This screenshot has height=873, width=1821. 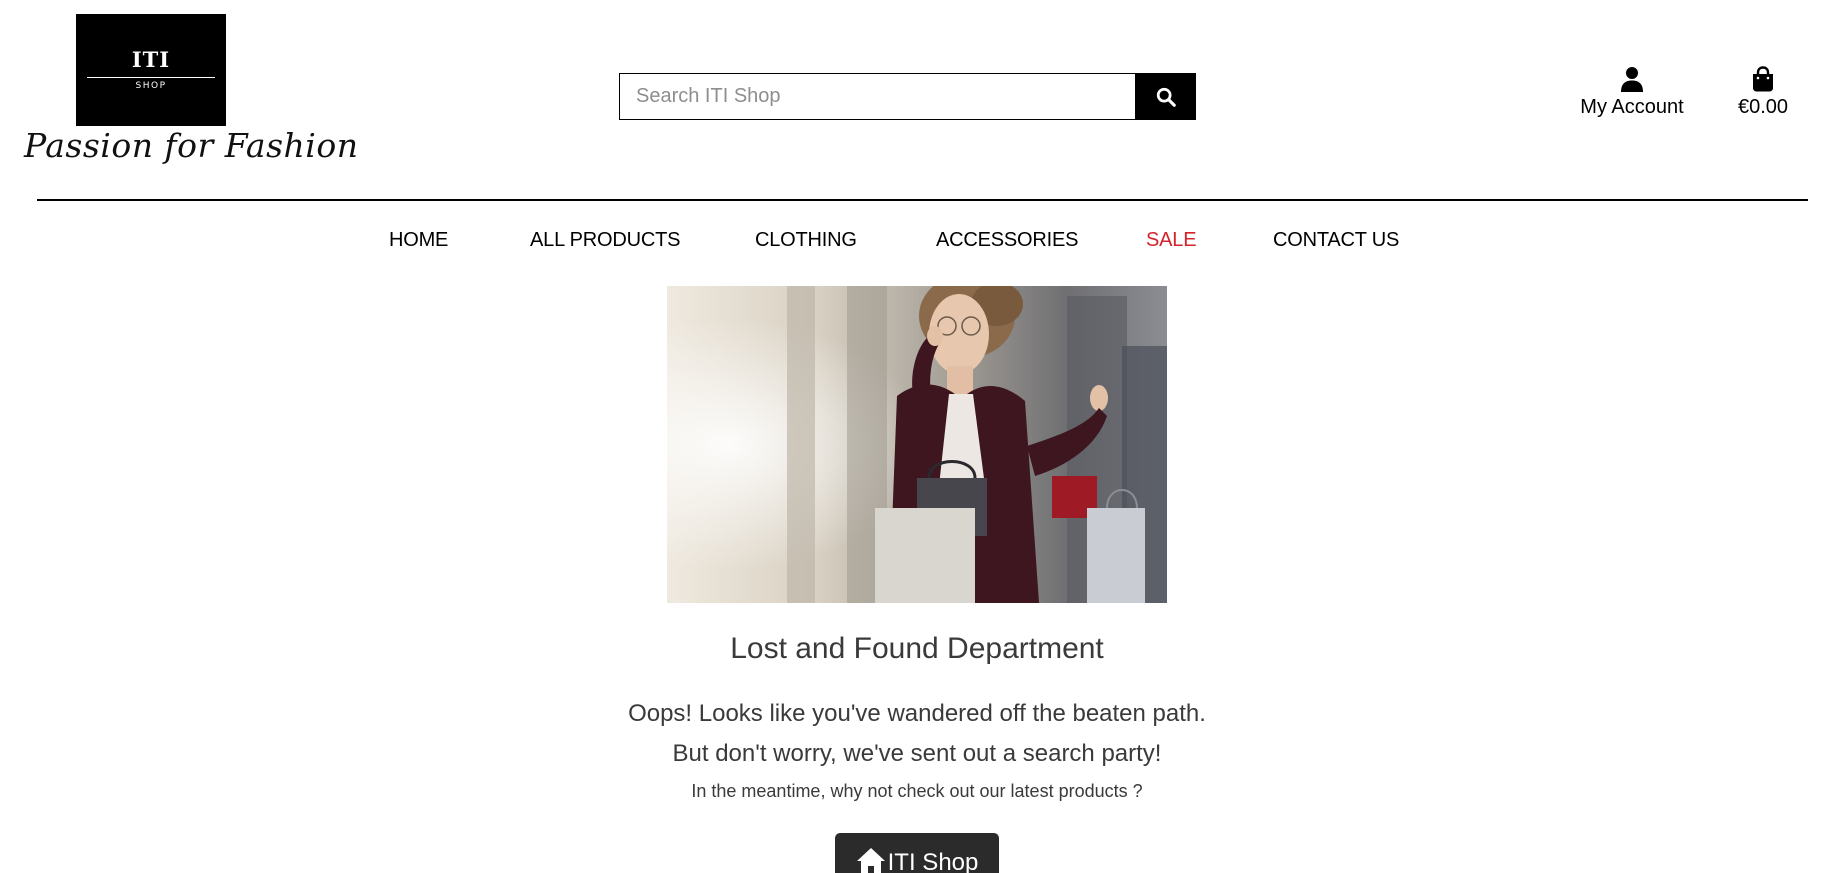 I want to click on shop-home-button: ITI Shop, so click(x=917, y=853).